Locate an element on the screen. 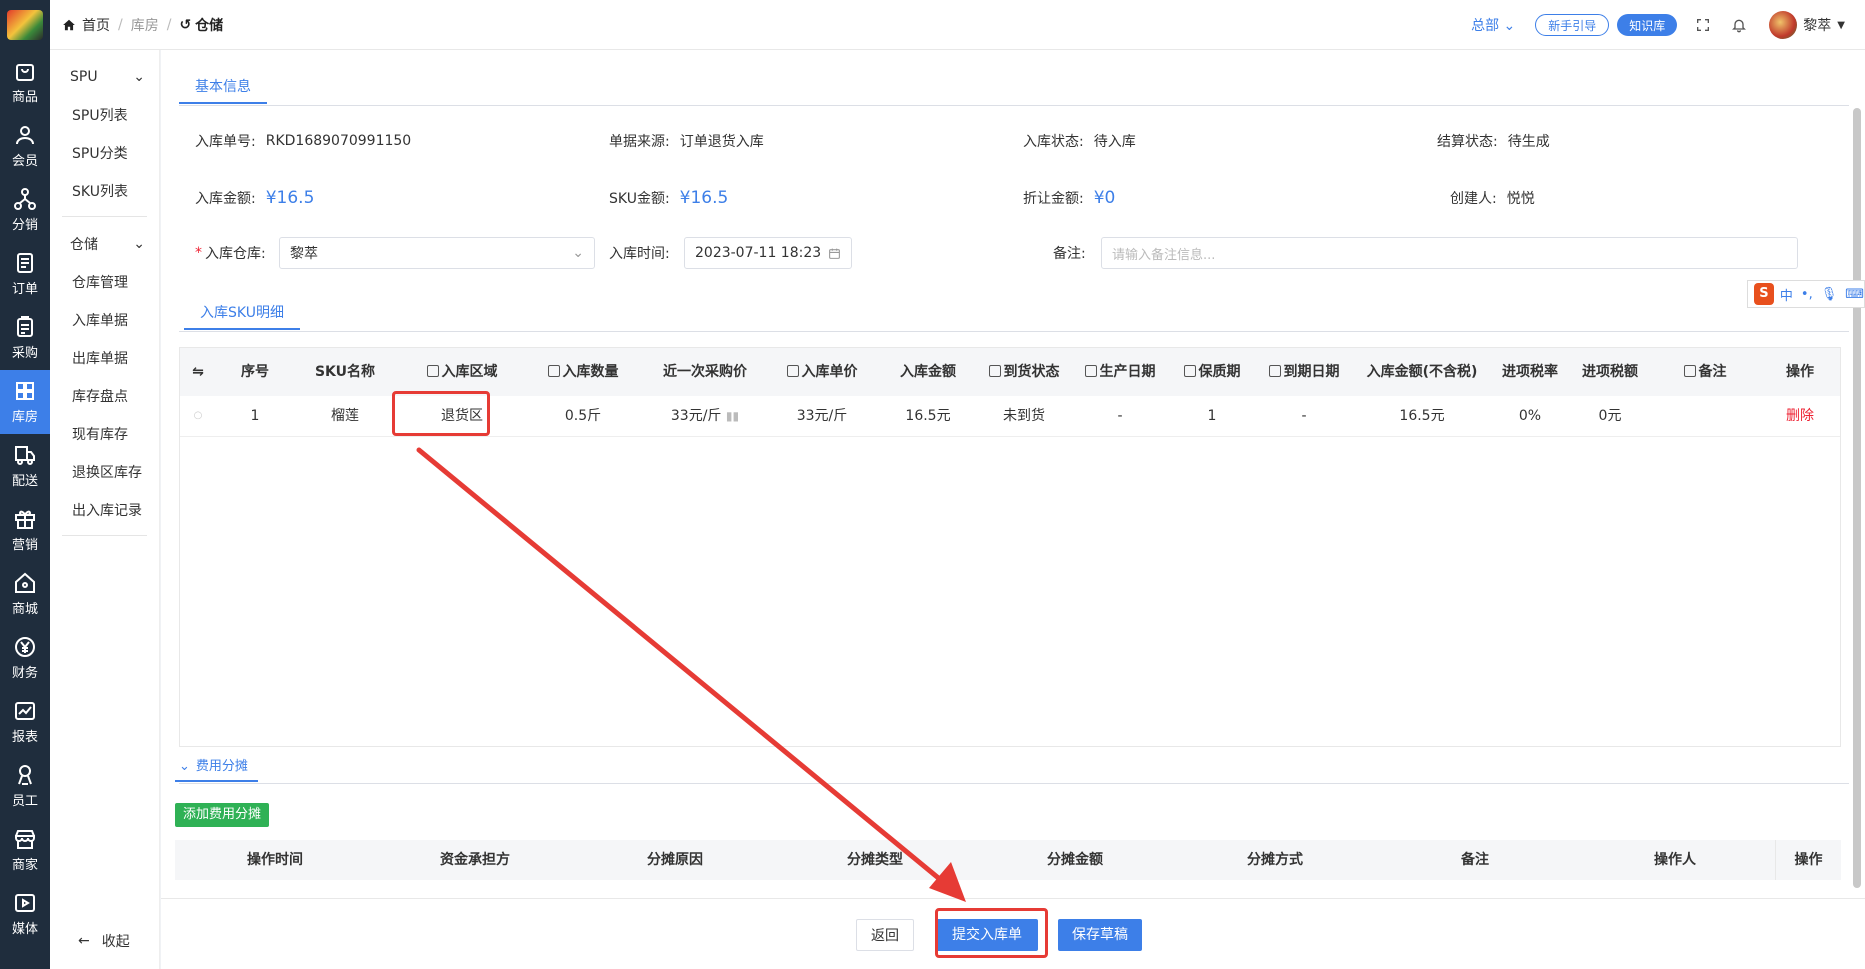  app-logo is located at coordinates (25, 25).